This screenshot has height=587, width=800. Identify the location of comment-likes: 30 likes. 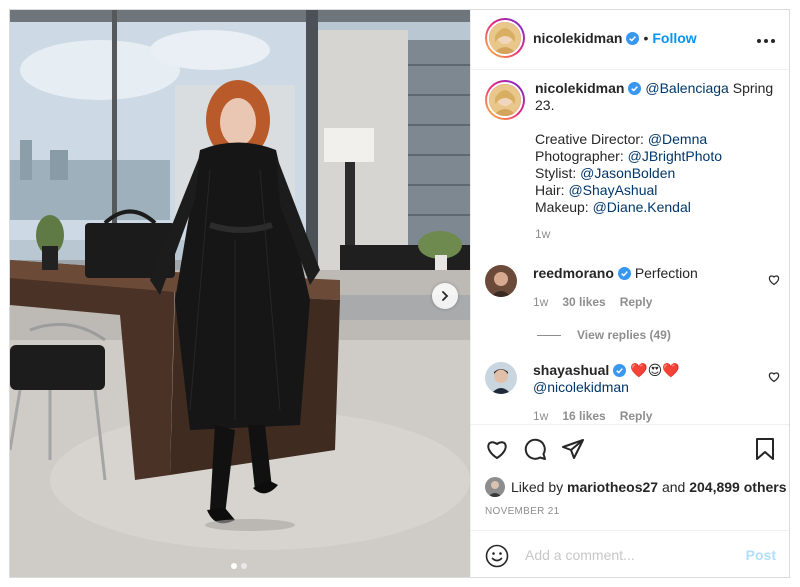
(583, 302).